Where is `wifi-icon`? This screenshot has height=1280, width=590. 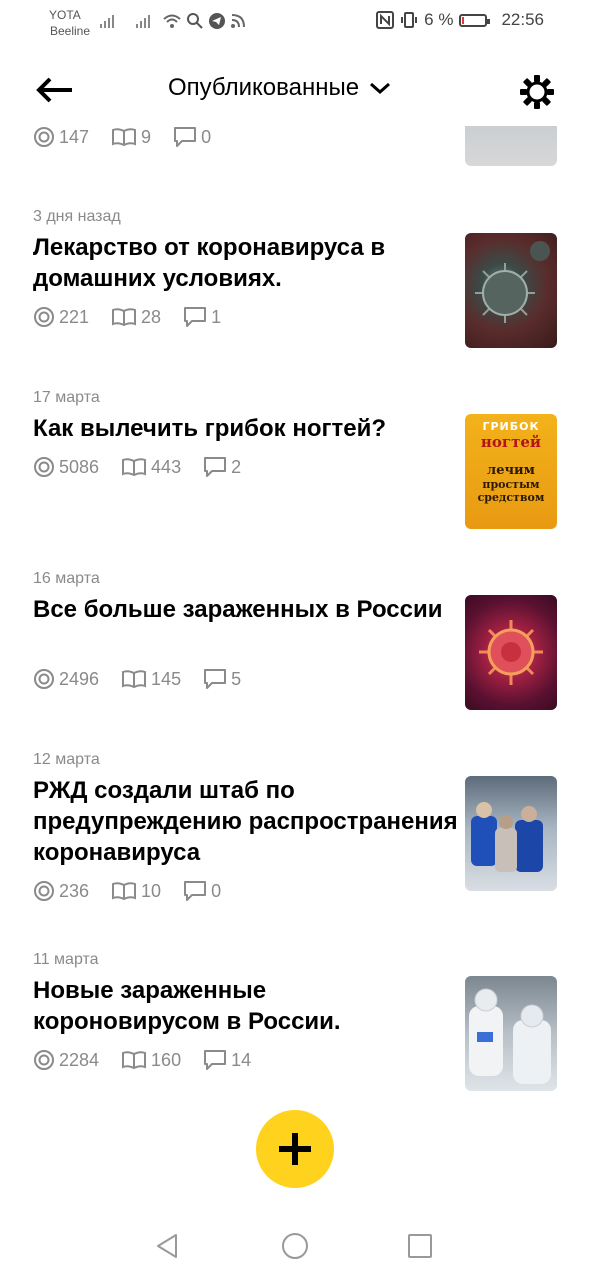 wifi-icon is located at coordinates (172, 21).